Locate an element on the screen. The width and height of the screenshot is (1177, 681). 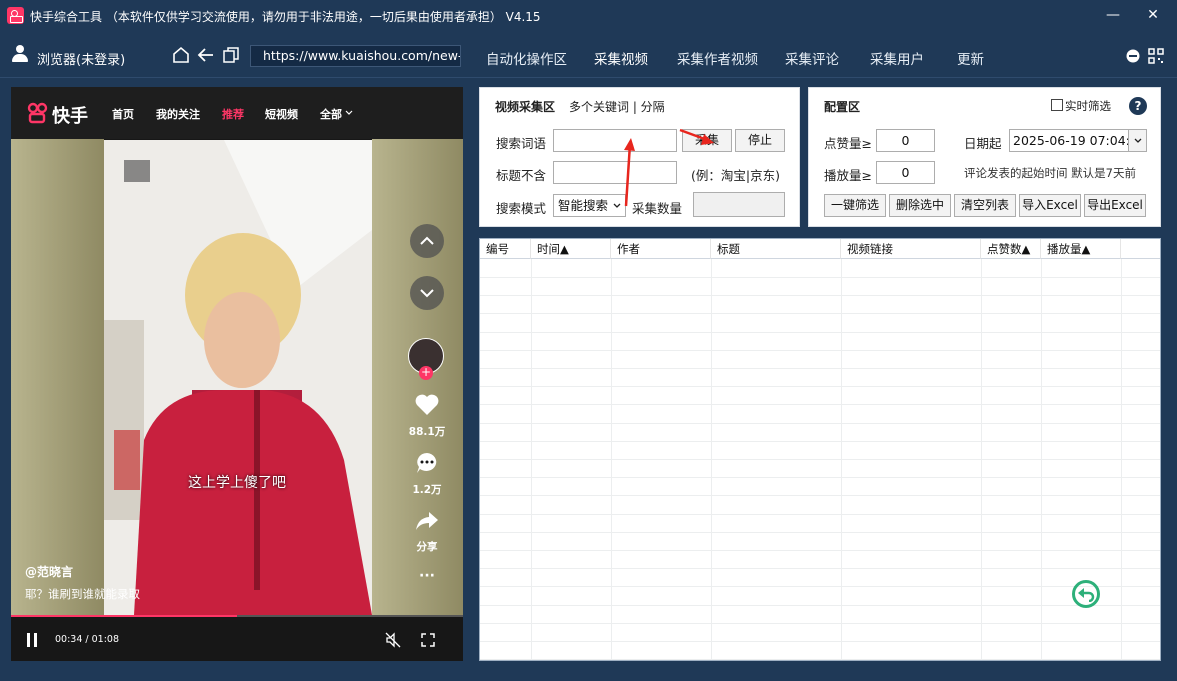
video-subtitle: 这上学上傻了吧 is located at coordinates (237, 483).